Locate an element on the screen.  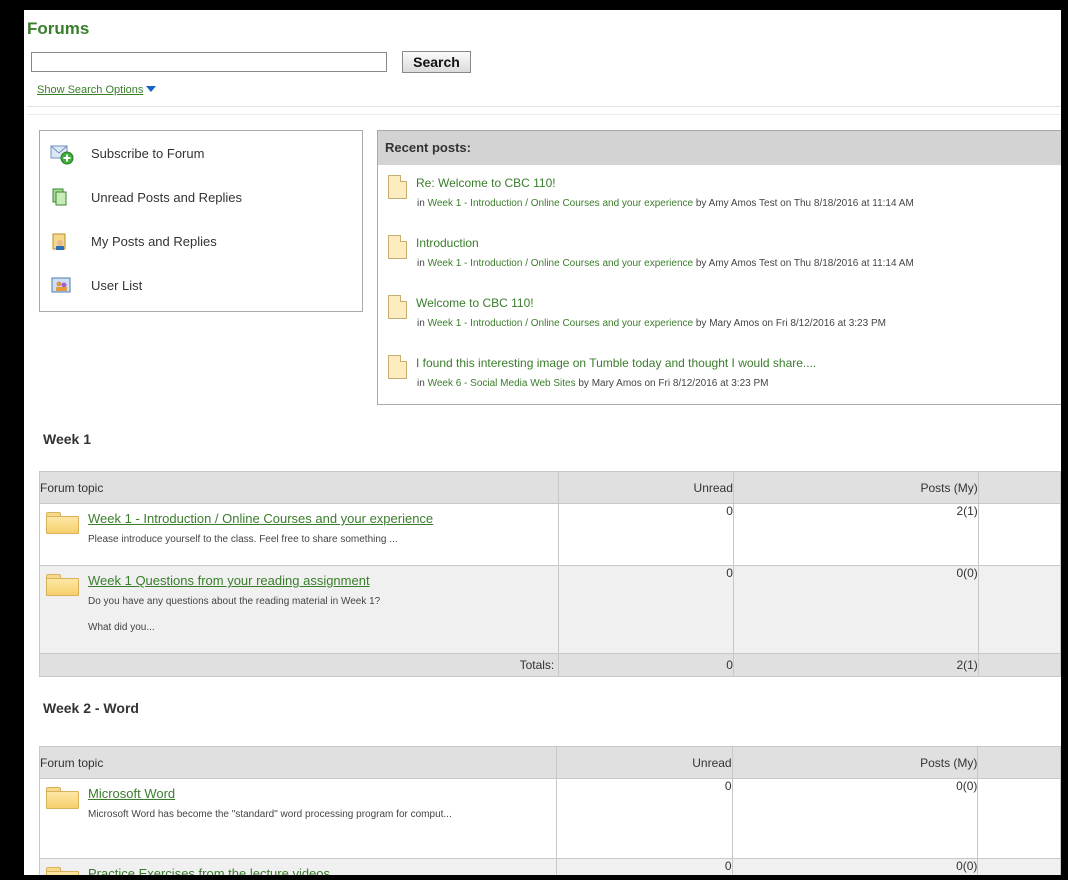
unread-posts-link: Unread Posts and Replies is located at coordinates (146, 197).